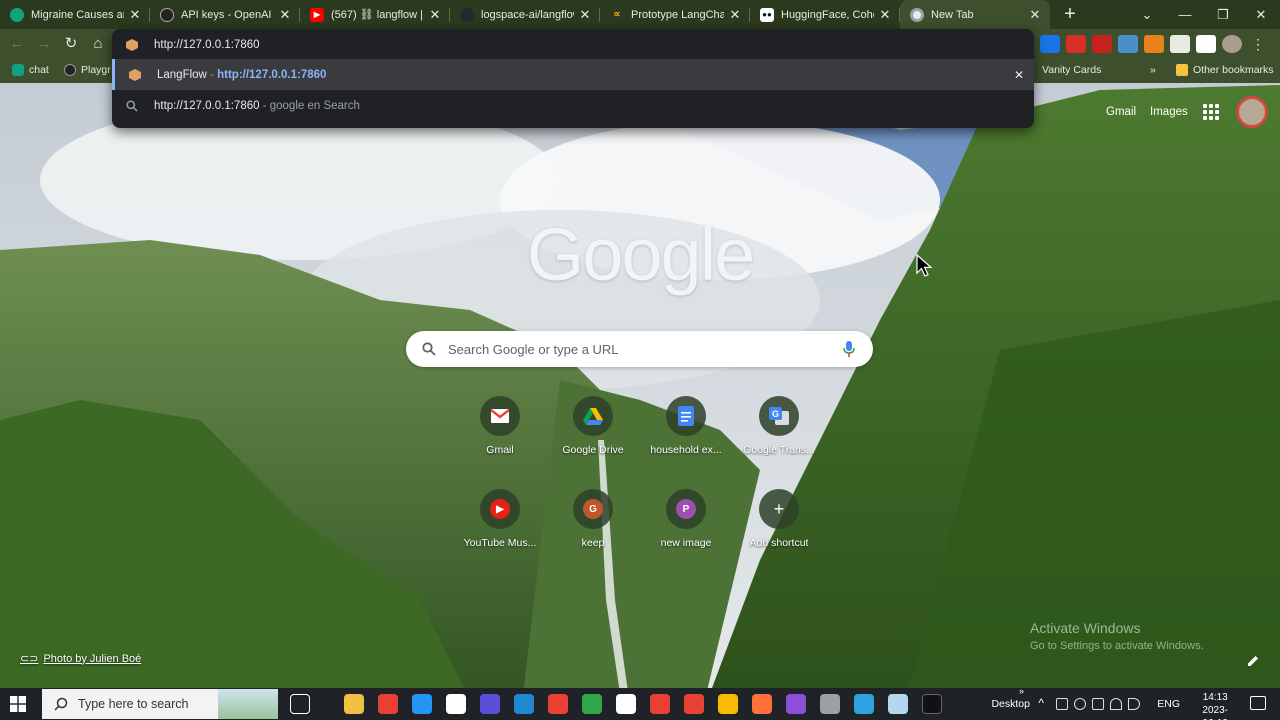  What do you see at coordinates (1225, 70) in the screenshot?
I see `other-bookmarks: Other bookmarks` at bounding box center [1225, 70].